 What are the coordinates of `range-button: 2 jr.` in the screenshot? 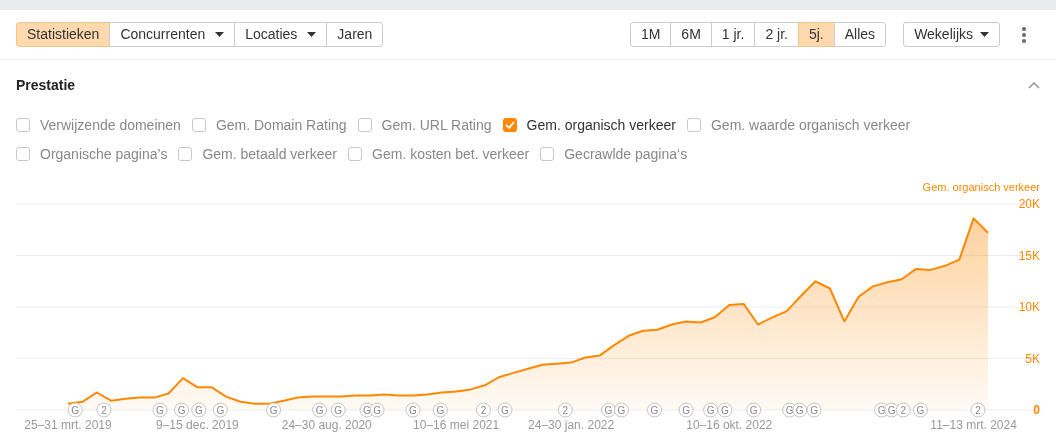 It's located at (776, 34).